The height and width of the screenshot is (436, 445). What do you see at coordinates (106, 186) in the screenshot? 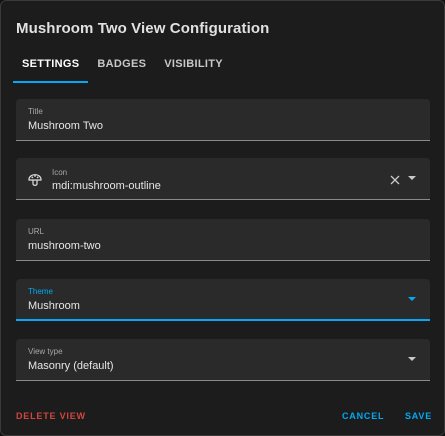
I see `icon-field-value: mdi:mushroom-outline` at bounding box center [106, 186].